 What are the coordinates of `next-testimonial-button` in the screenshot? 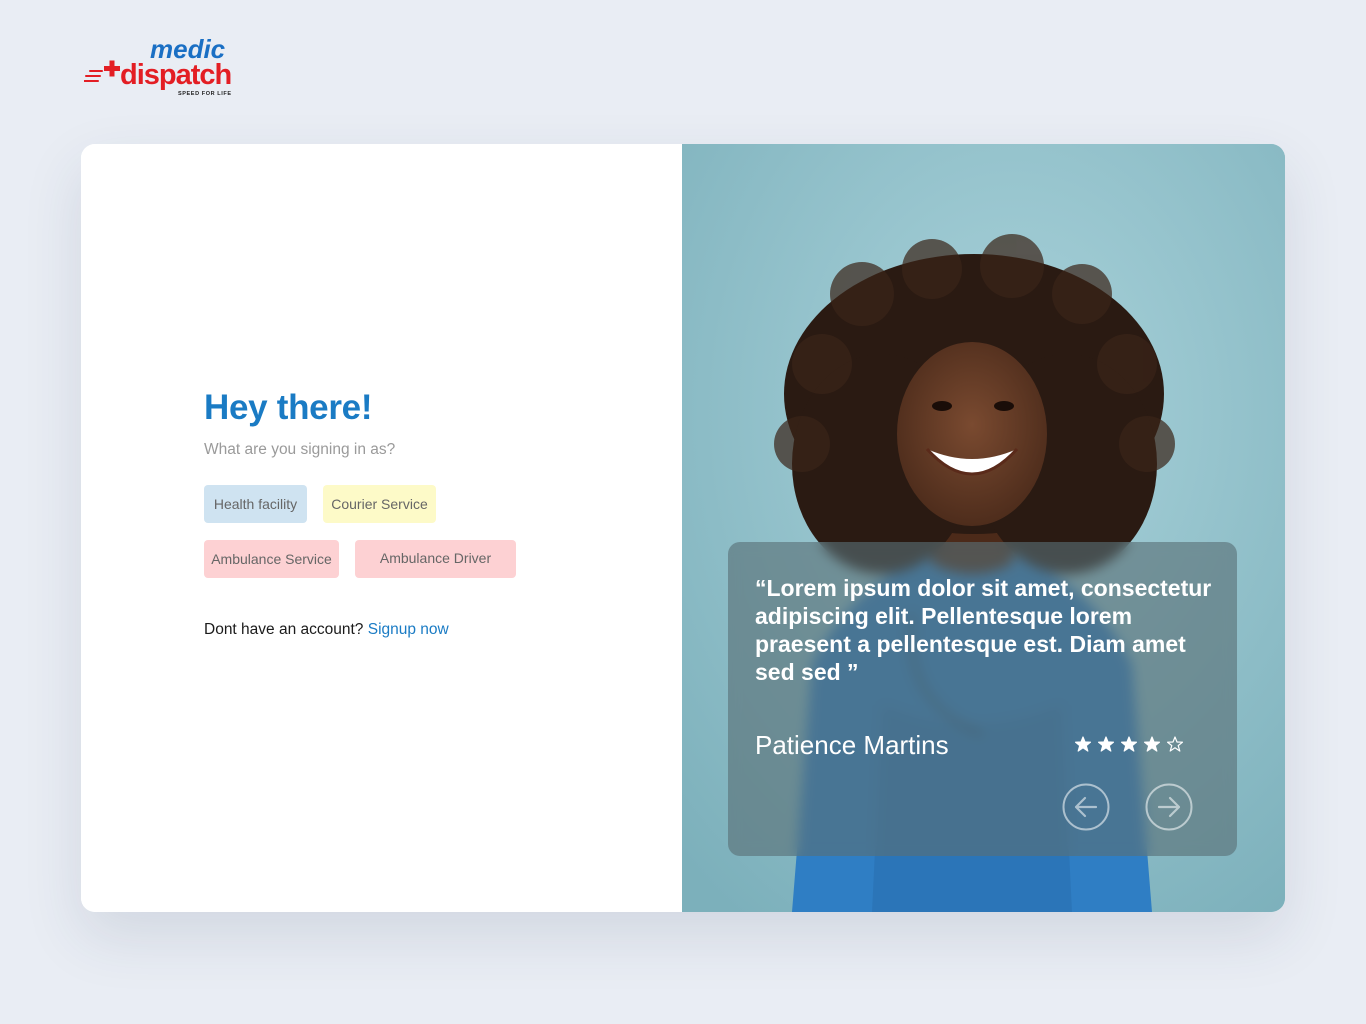 It's located at (1169, 807).